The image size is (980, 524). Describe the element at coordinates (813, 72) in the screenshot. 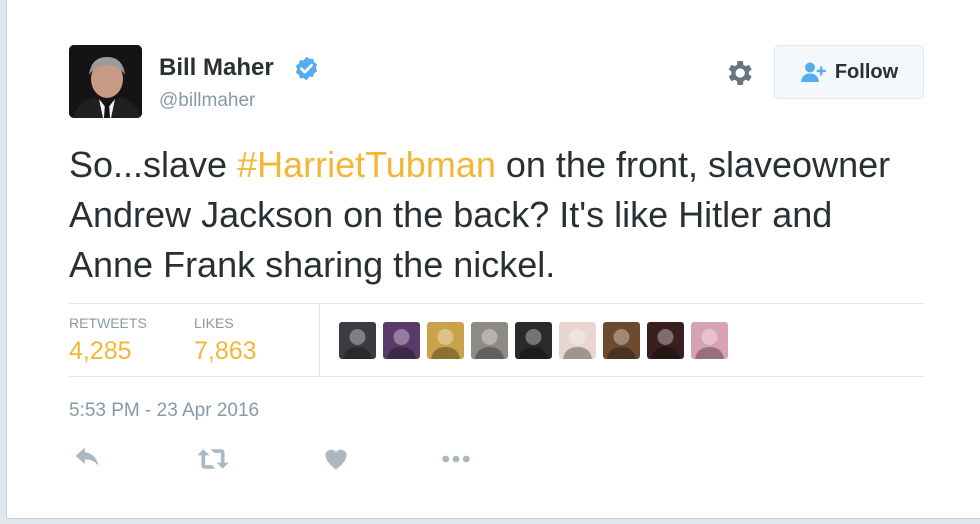

I see `add-user-icon` at that location.